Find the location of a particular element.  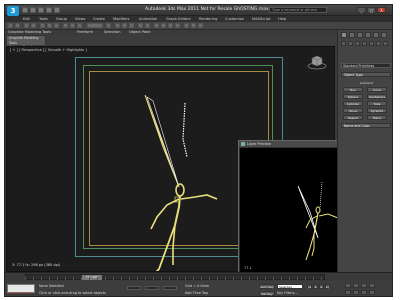

go-to-start-icon: |◂ is located at coordinates (309, 286).